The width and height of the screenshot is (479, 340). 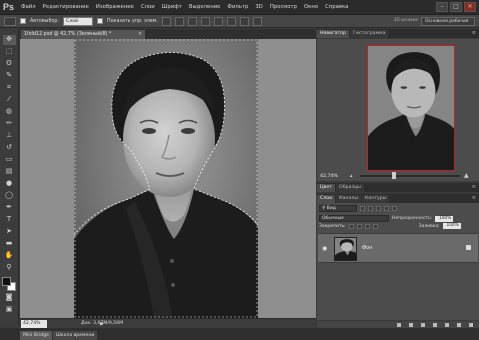 What do you see at coordinates (470, 7) in the screenshot?
I see `close-button: ×` at bounding box center [470, 7].